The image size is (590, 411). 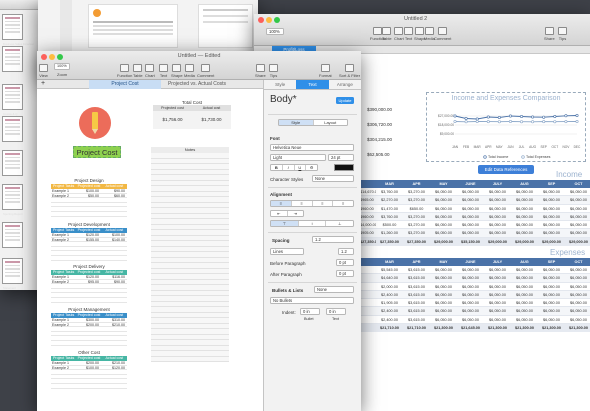 What do you see at coordinates (279, 213) in the screenshot?
I see `decrease-indent-icon: ⇤` at bounding box center [279, 213].